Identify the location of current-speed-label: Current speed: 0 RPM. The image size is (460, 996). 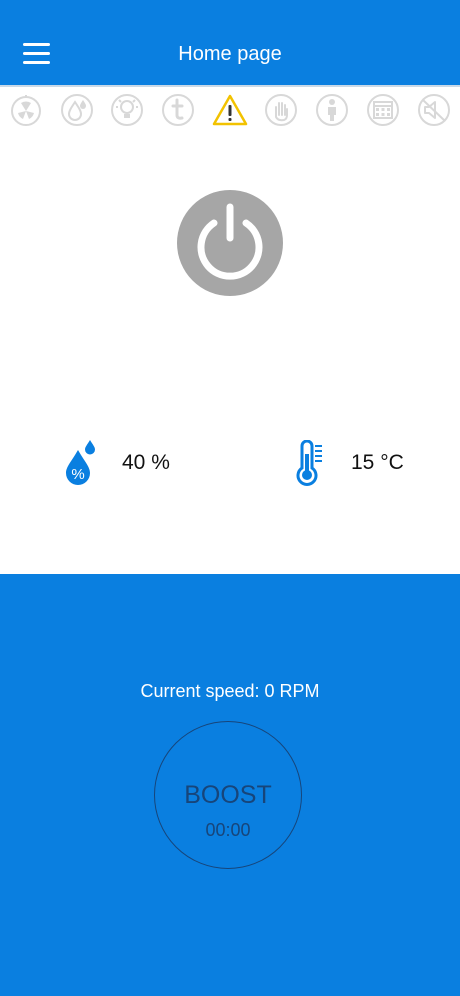
(230, 691).